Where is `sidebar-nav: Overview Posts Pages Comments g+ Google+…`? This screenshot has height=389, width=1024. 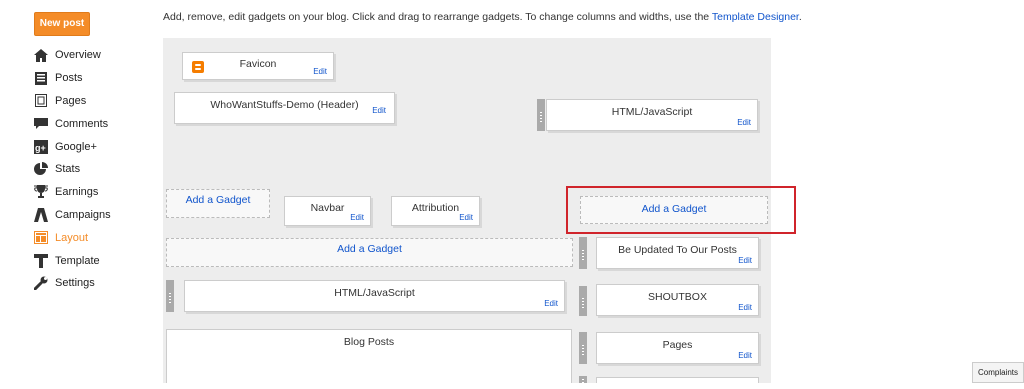
sidebar-nav: Overview Posts Pages Comments g+ Google+… is located at coordinates (72, 169).